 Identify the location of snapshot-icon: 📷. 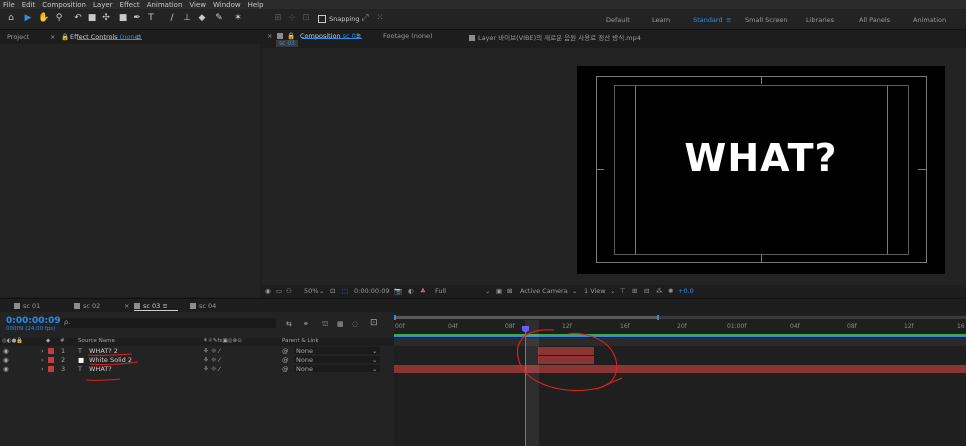
(398, 291).